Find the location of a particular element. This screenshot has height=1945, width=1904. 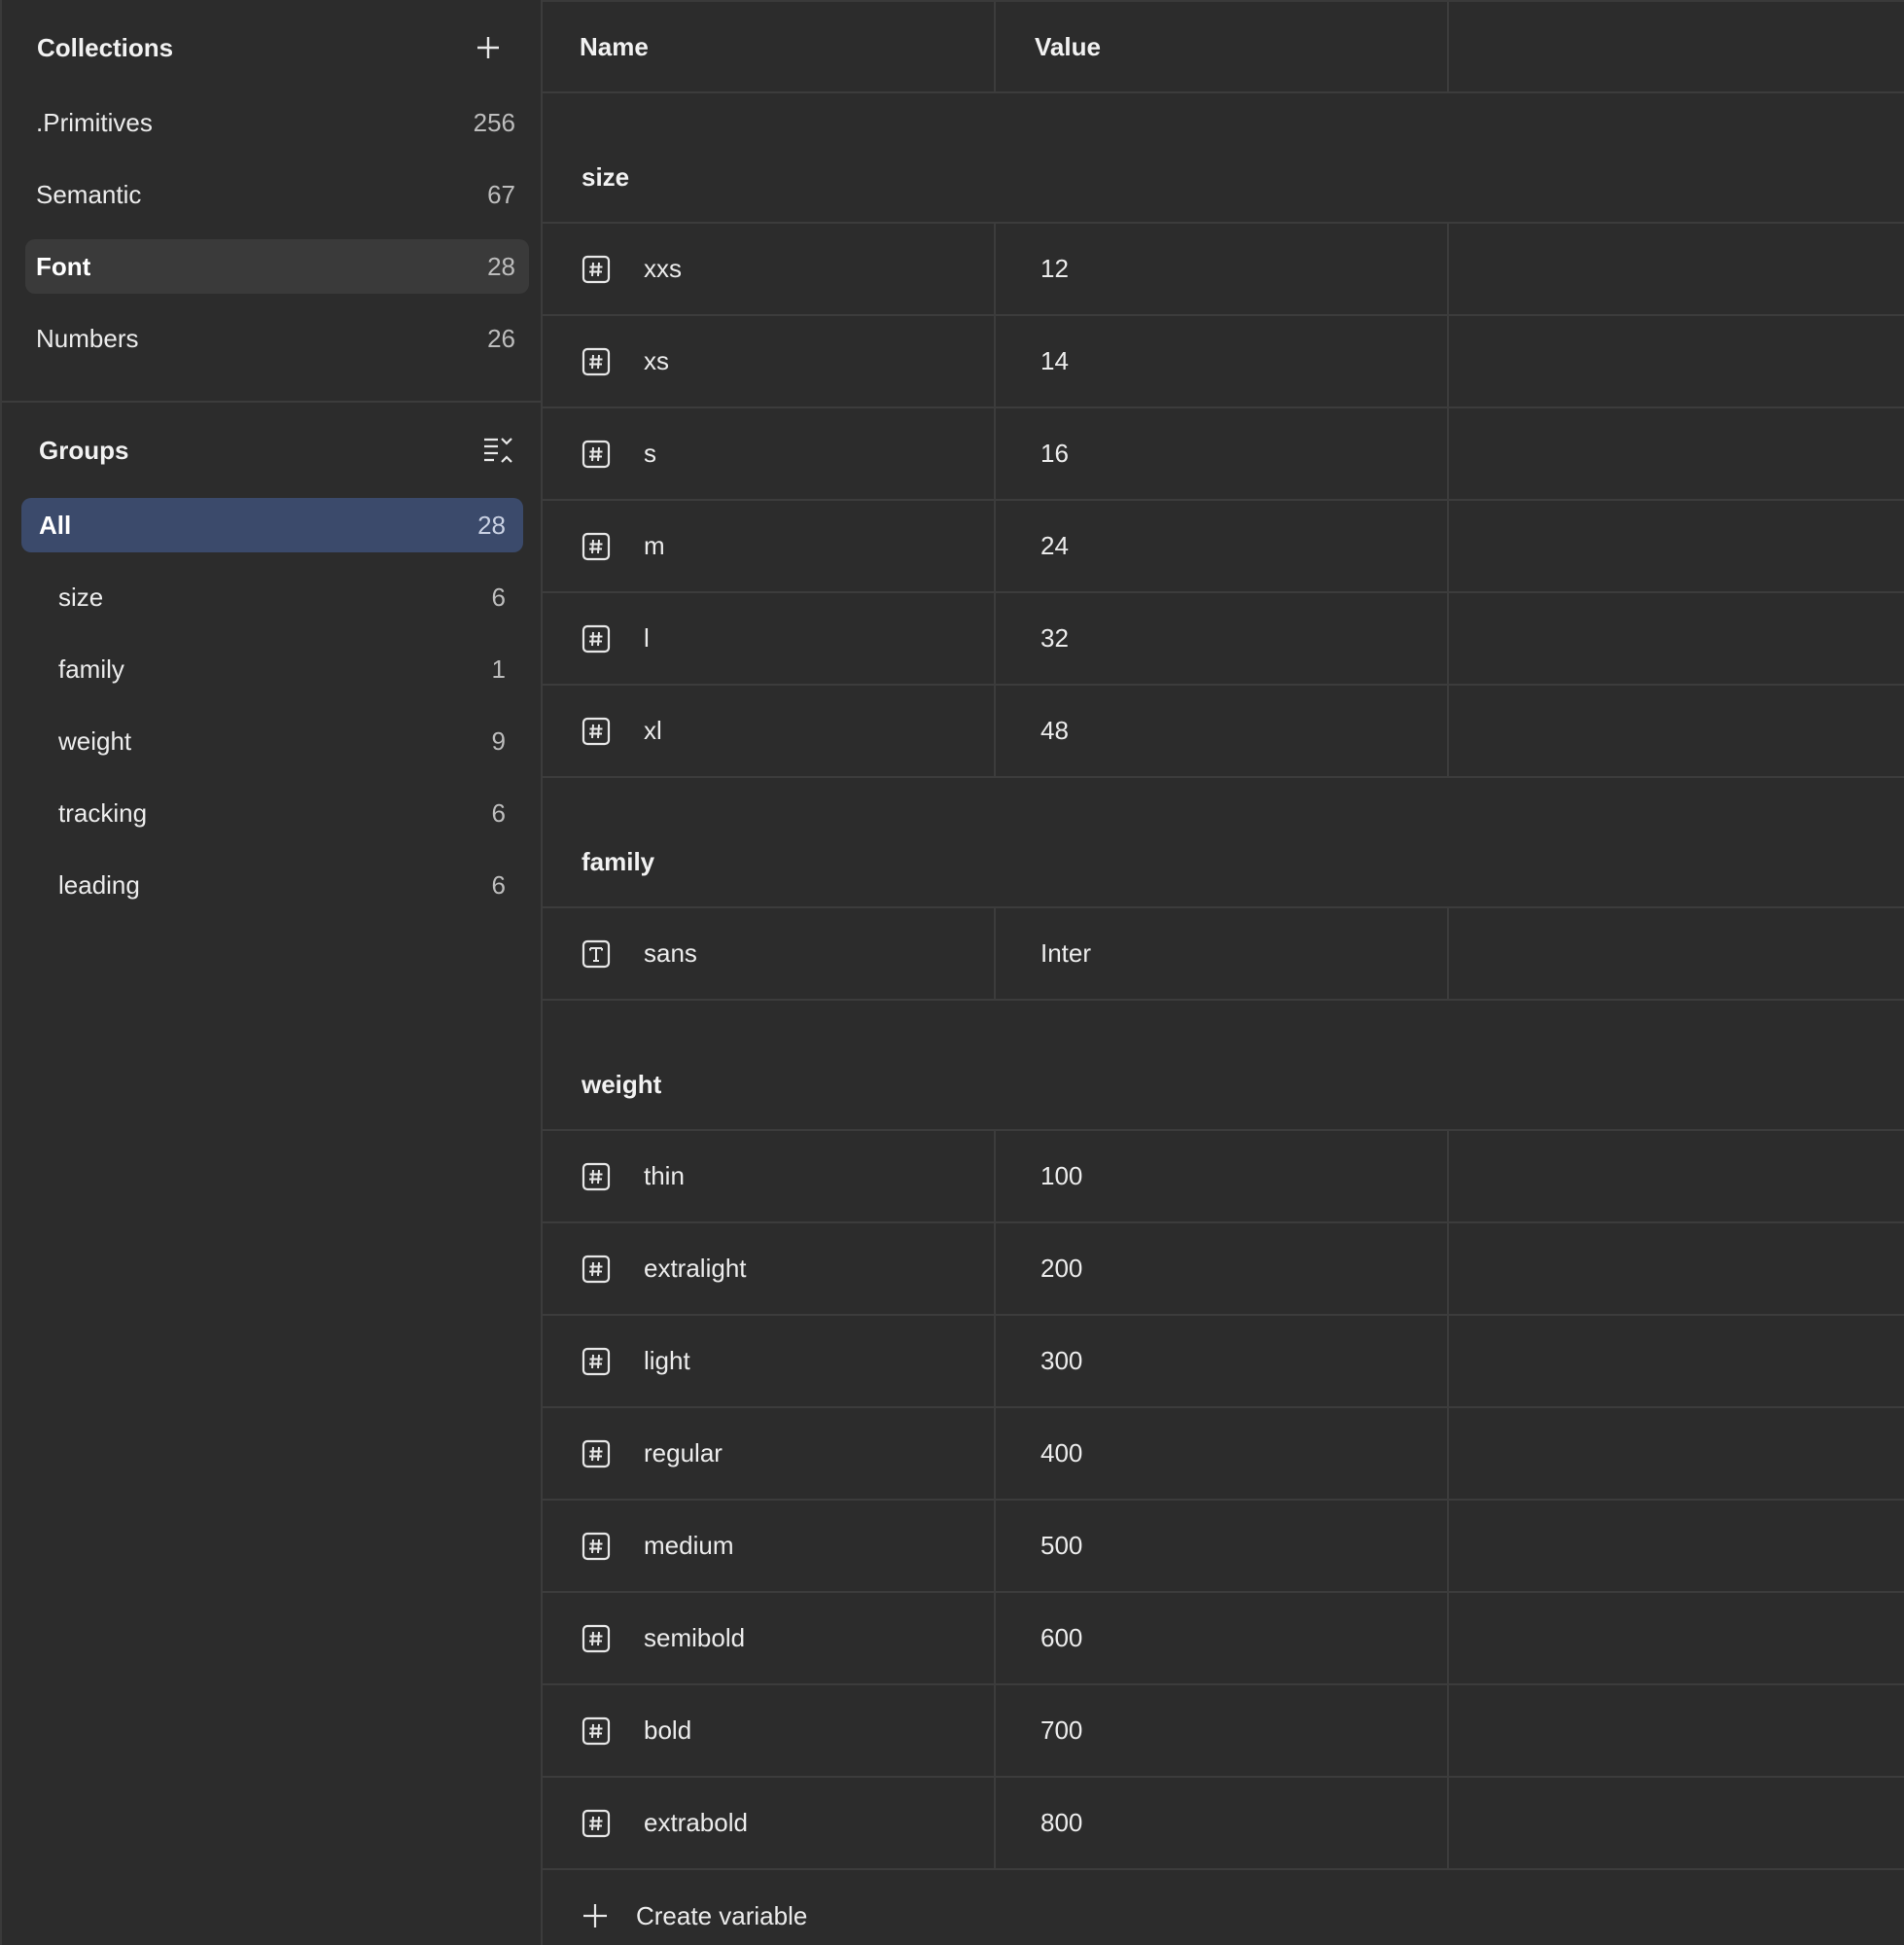

variable-value-cell: 16 is located at coordinates (1222, 453).